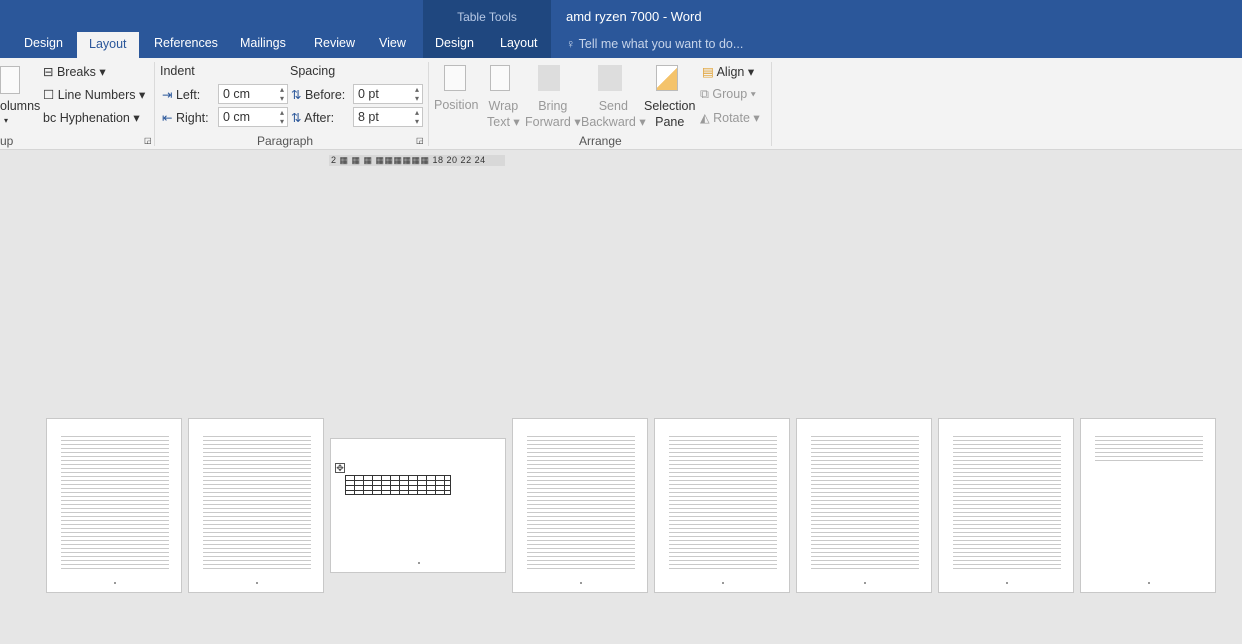 The width and height of the screenshot is (1242, 644). Describe the element at coordinates (253, 94) in the screenshot. I see `indent-left-input: 0 cm` at that location.